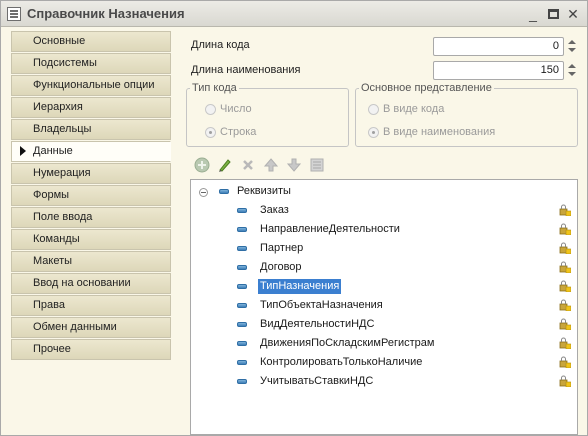 The image size is (588, 436). What do you see at coordinates (49, 305) in the screenshot?
I see `tab-label: Права` at bounding box center [49, 305].